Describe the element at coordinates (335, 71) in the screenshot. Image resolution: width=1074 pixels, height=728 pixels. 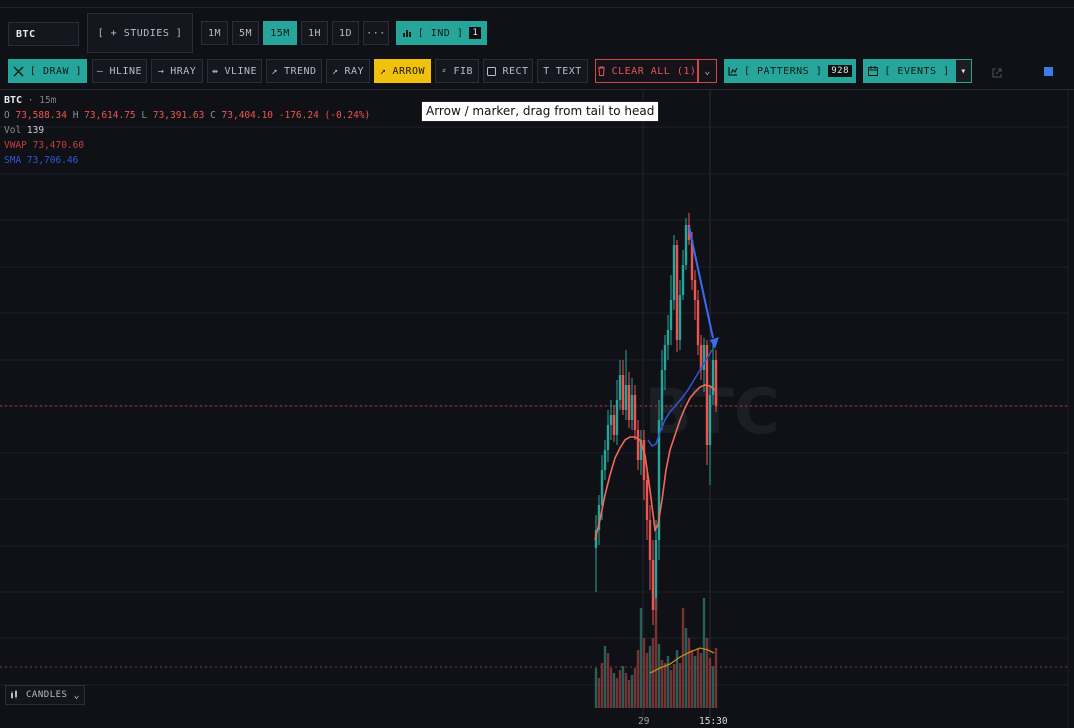
I see `ray-icon: ↗` at that location.